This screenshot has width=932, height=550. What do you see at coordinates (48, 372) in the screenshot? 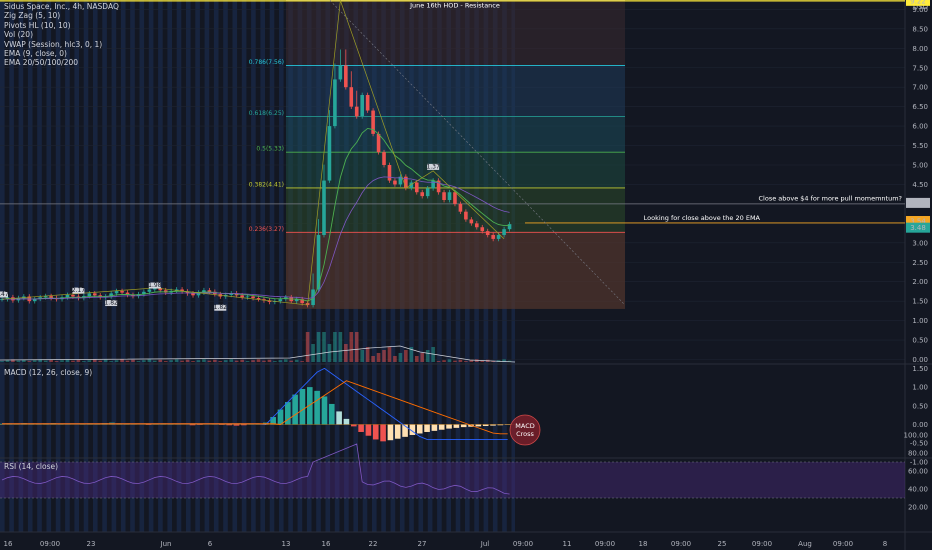
I see `macd-label: MACD (12, 26, close, 9)` at bounding box center [48, 372].